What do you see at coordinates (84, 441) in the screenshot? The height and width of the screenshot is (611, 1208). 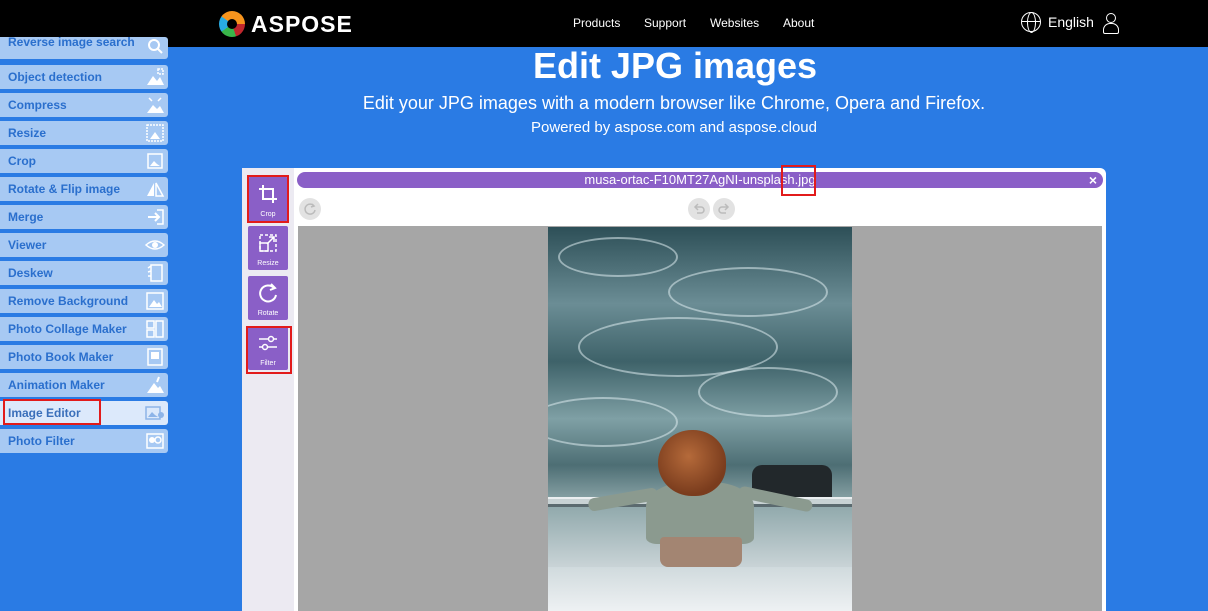 I see `sidebar-item-photo-filter: Photo Filter` at bounding box center [84, 441].